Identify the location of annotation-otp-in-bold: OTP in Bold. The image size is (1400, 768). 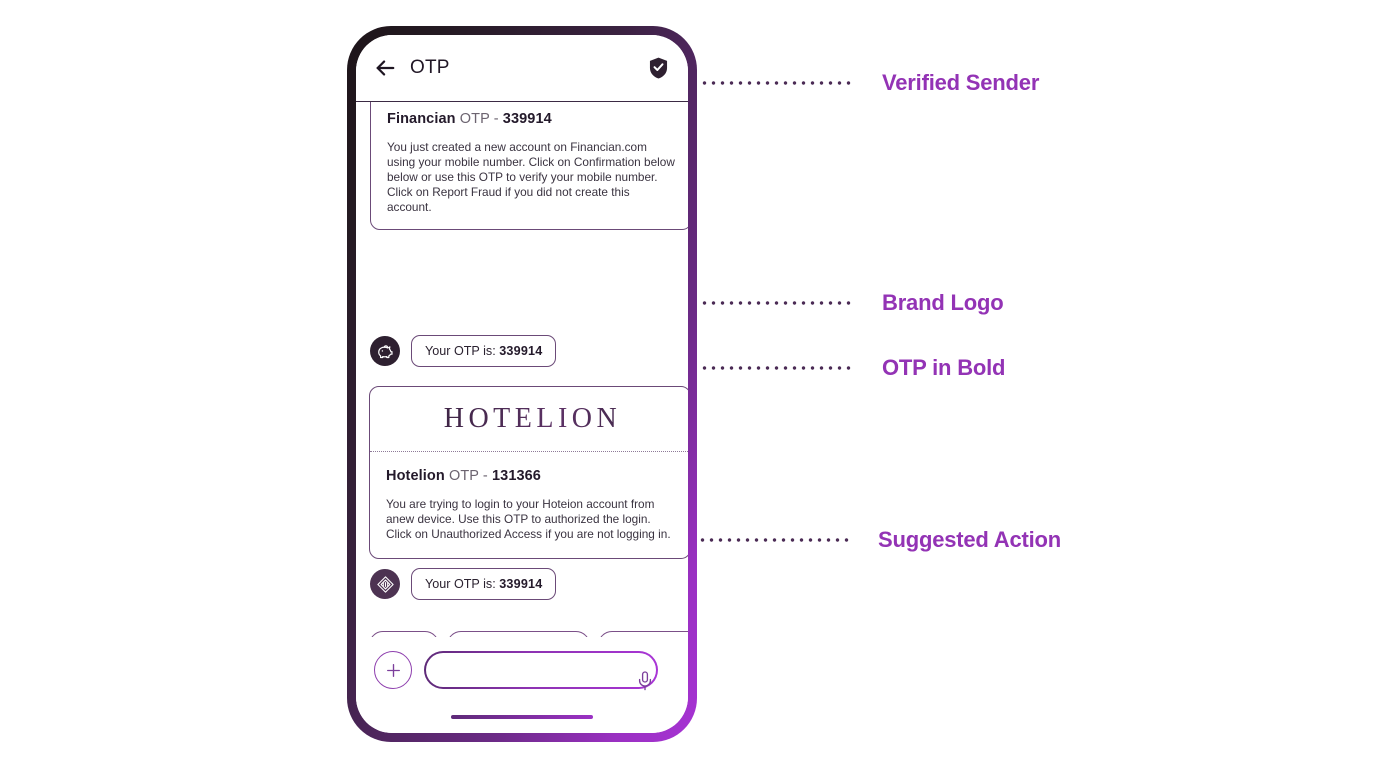
(852, 368).